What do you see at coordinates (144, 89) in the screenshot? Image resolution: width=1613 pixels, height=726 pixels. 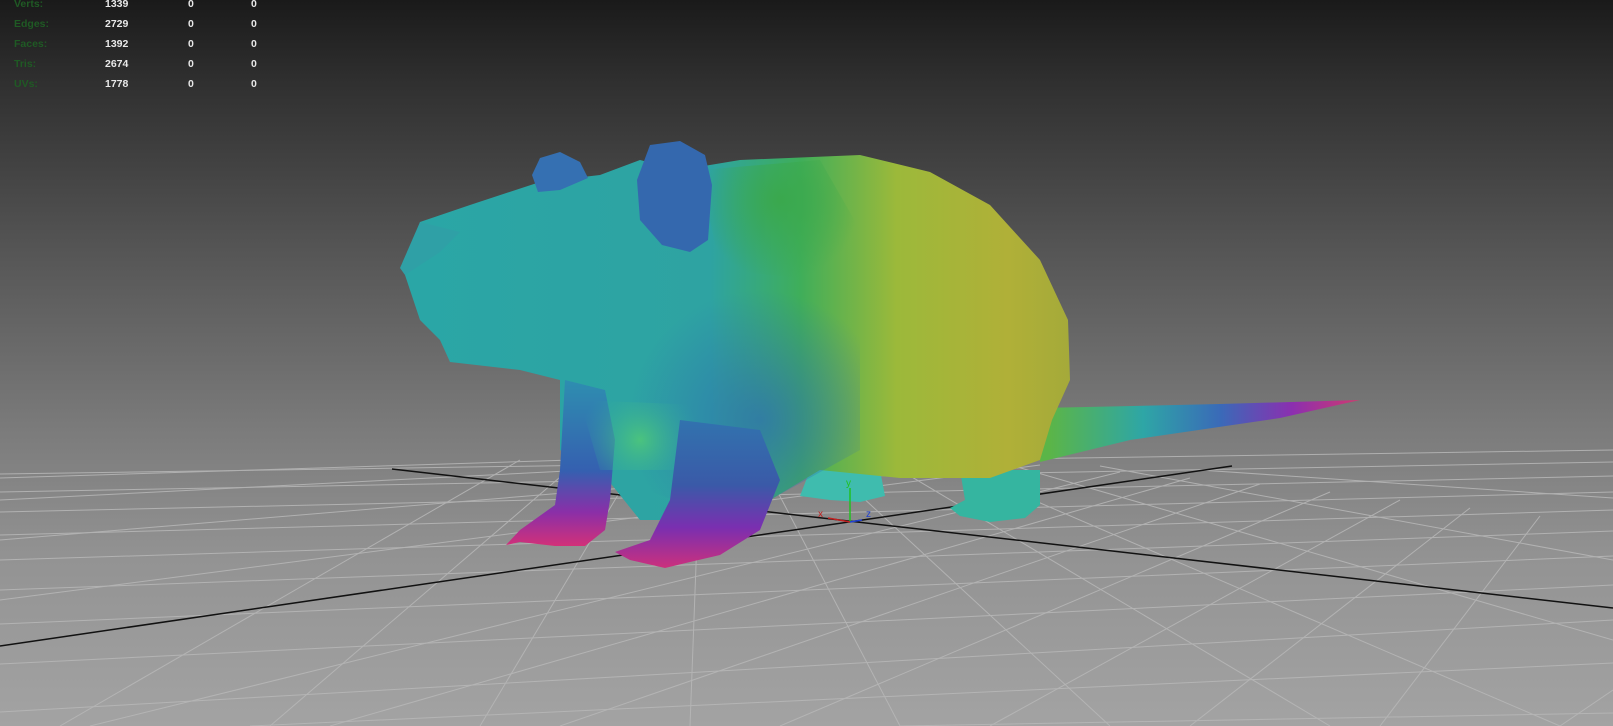 I see `hud-row-uvs: UVs: 1778 0 0` at bounding box center [144, 89].